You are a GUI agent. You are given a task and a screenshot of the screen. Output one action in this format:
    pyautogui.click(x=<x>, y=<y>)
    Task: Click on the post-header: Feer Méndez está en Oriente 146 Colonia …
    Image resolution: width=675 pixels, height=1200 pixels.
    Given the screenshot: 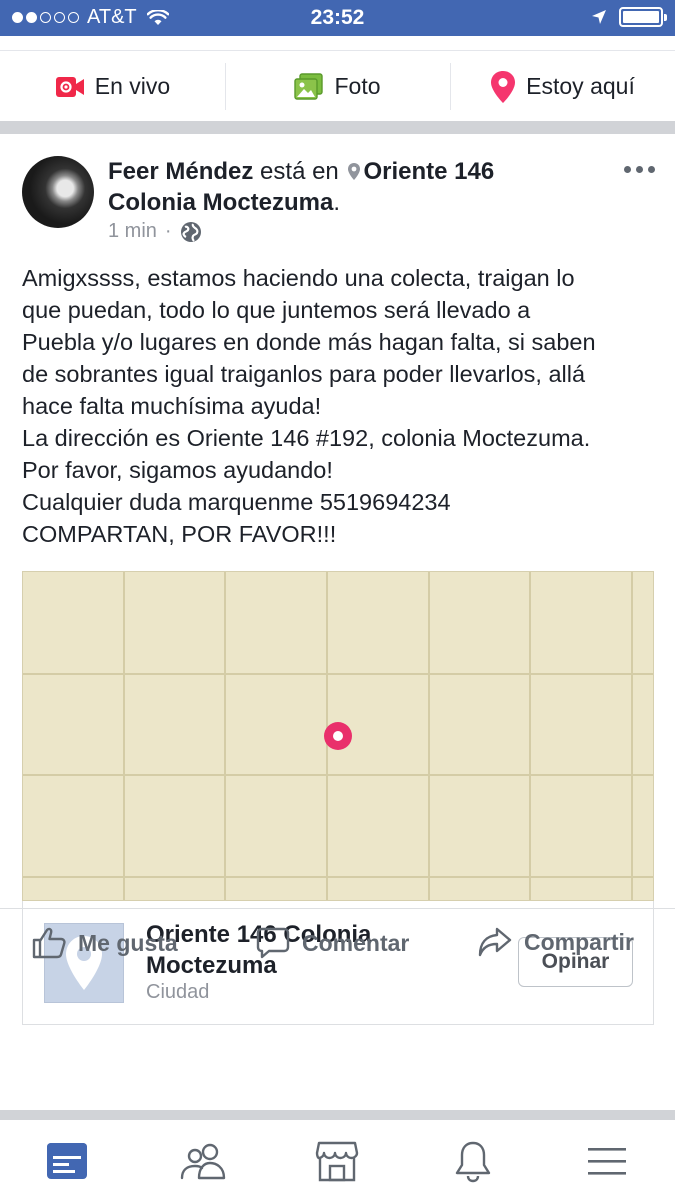 What is the action you would take?
    pyautogui.click(x=301, y=187)
    